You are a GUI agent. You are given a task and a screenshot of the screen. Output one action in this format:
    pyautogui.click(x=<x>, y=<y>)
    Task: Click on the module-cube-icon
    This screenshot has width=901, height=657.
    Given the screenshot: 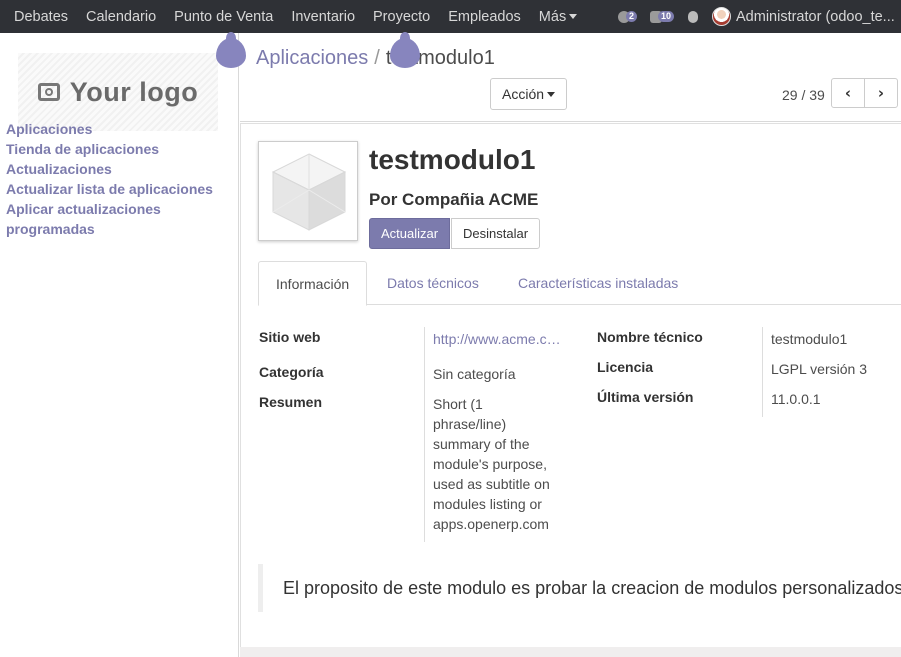 What is the action you would take?
    pyautogui.click(x=309, y=192)
    